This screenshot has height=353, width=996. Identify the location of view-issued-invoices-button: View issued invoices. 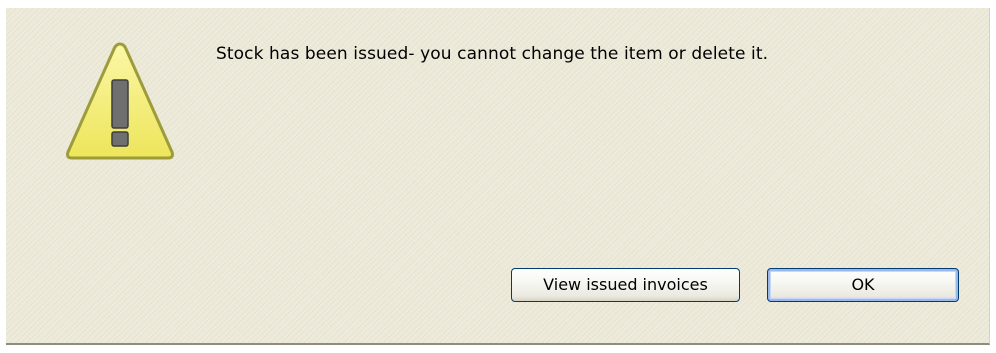
(625, 285).